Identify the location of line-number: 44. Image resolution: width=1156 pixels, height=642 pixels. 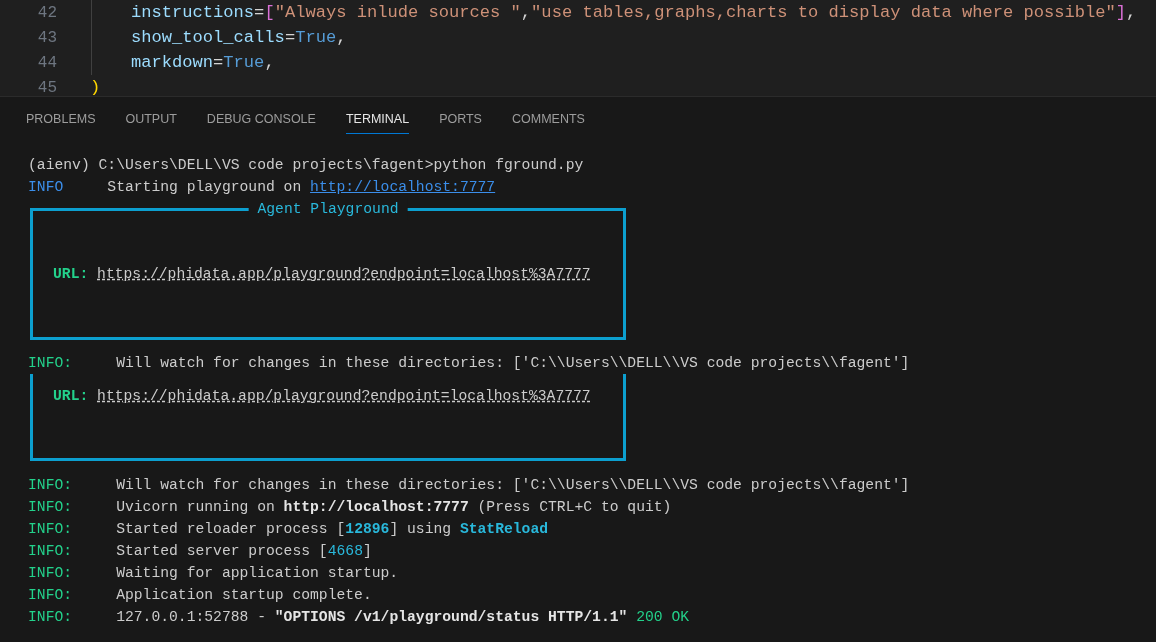
(46, 63).